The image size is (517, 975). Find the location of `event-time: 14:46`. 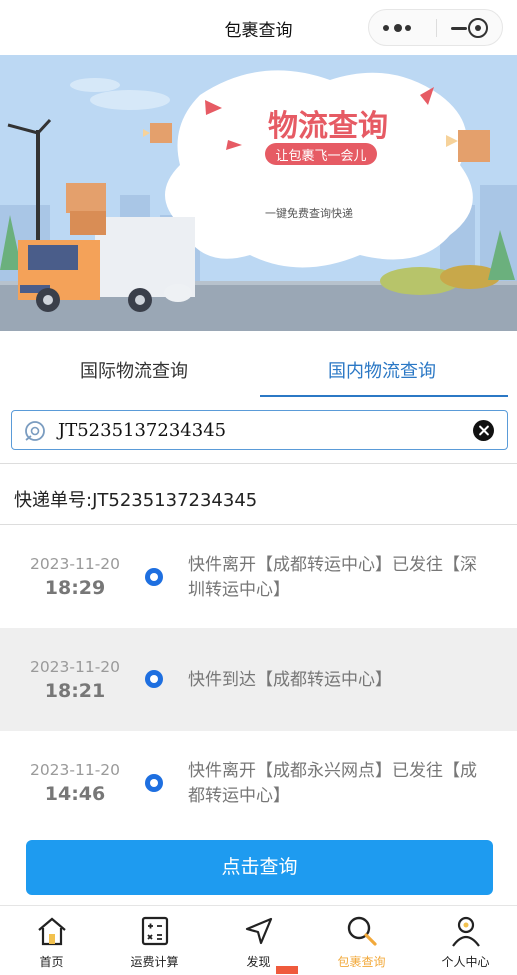

event-time: 14:46 is located at coordinates (75, 794).